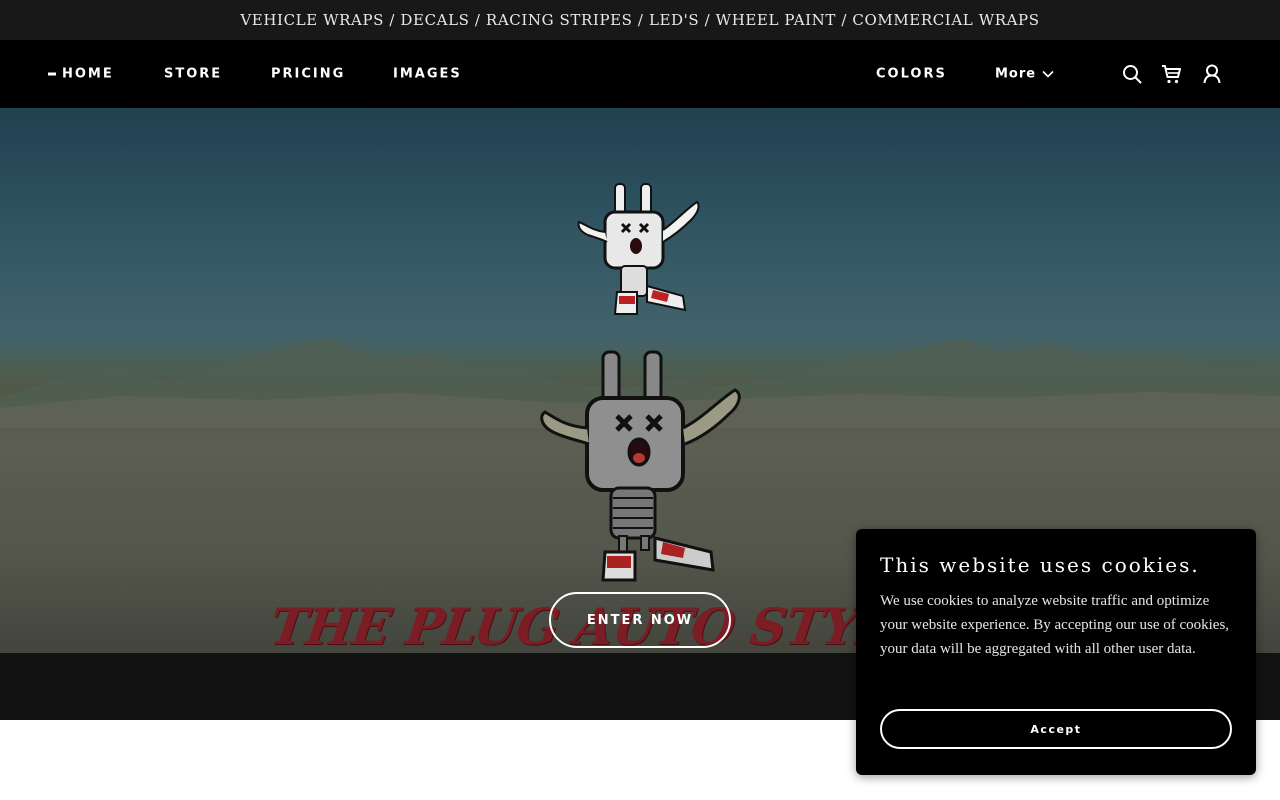 Image resolution: width=1280 pixels, height=800 pixels. Describe the element at coordinates (1048, 74) in the screenshot. I see `chevron-down-icon` at that location.